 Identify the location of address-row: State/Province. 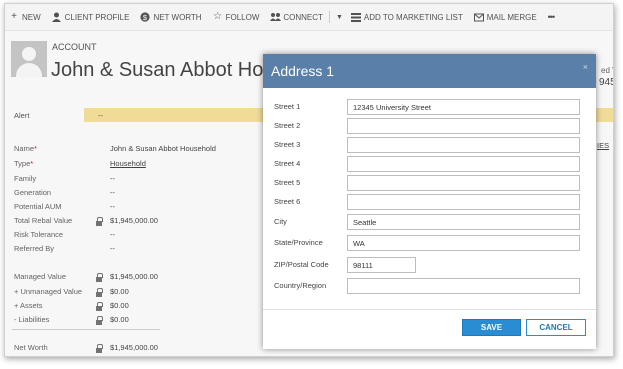
(430, 243).